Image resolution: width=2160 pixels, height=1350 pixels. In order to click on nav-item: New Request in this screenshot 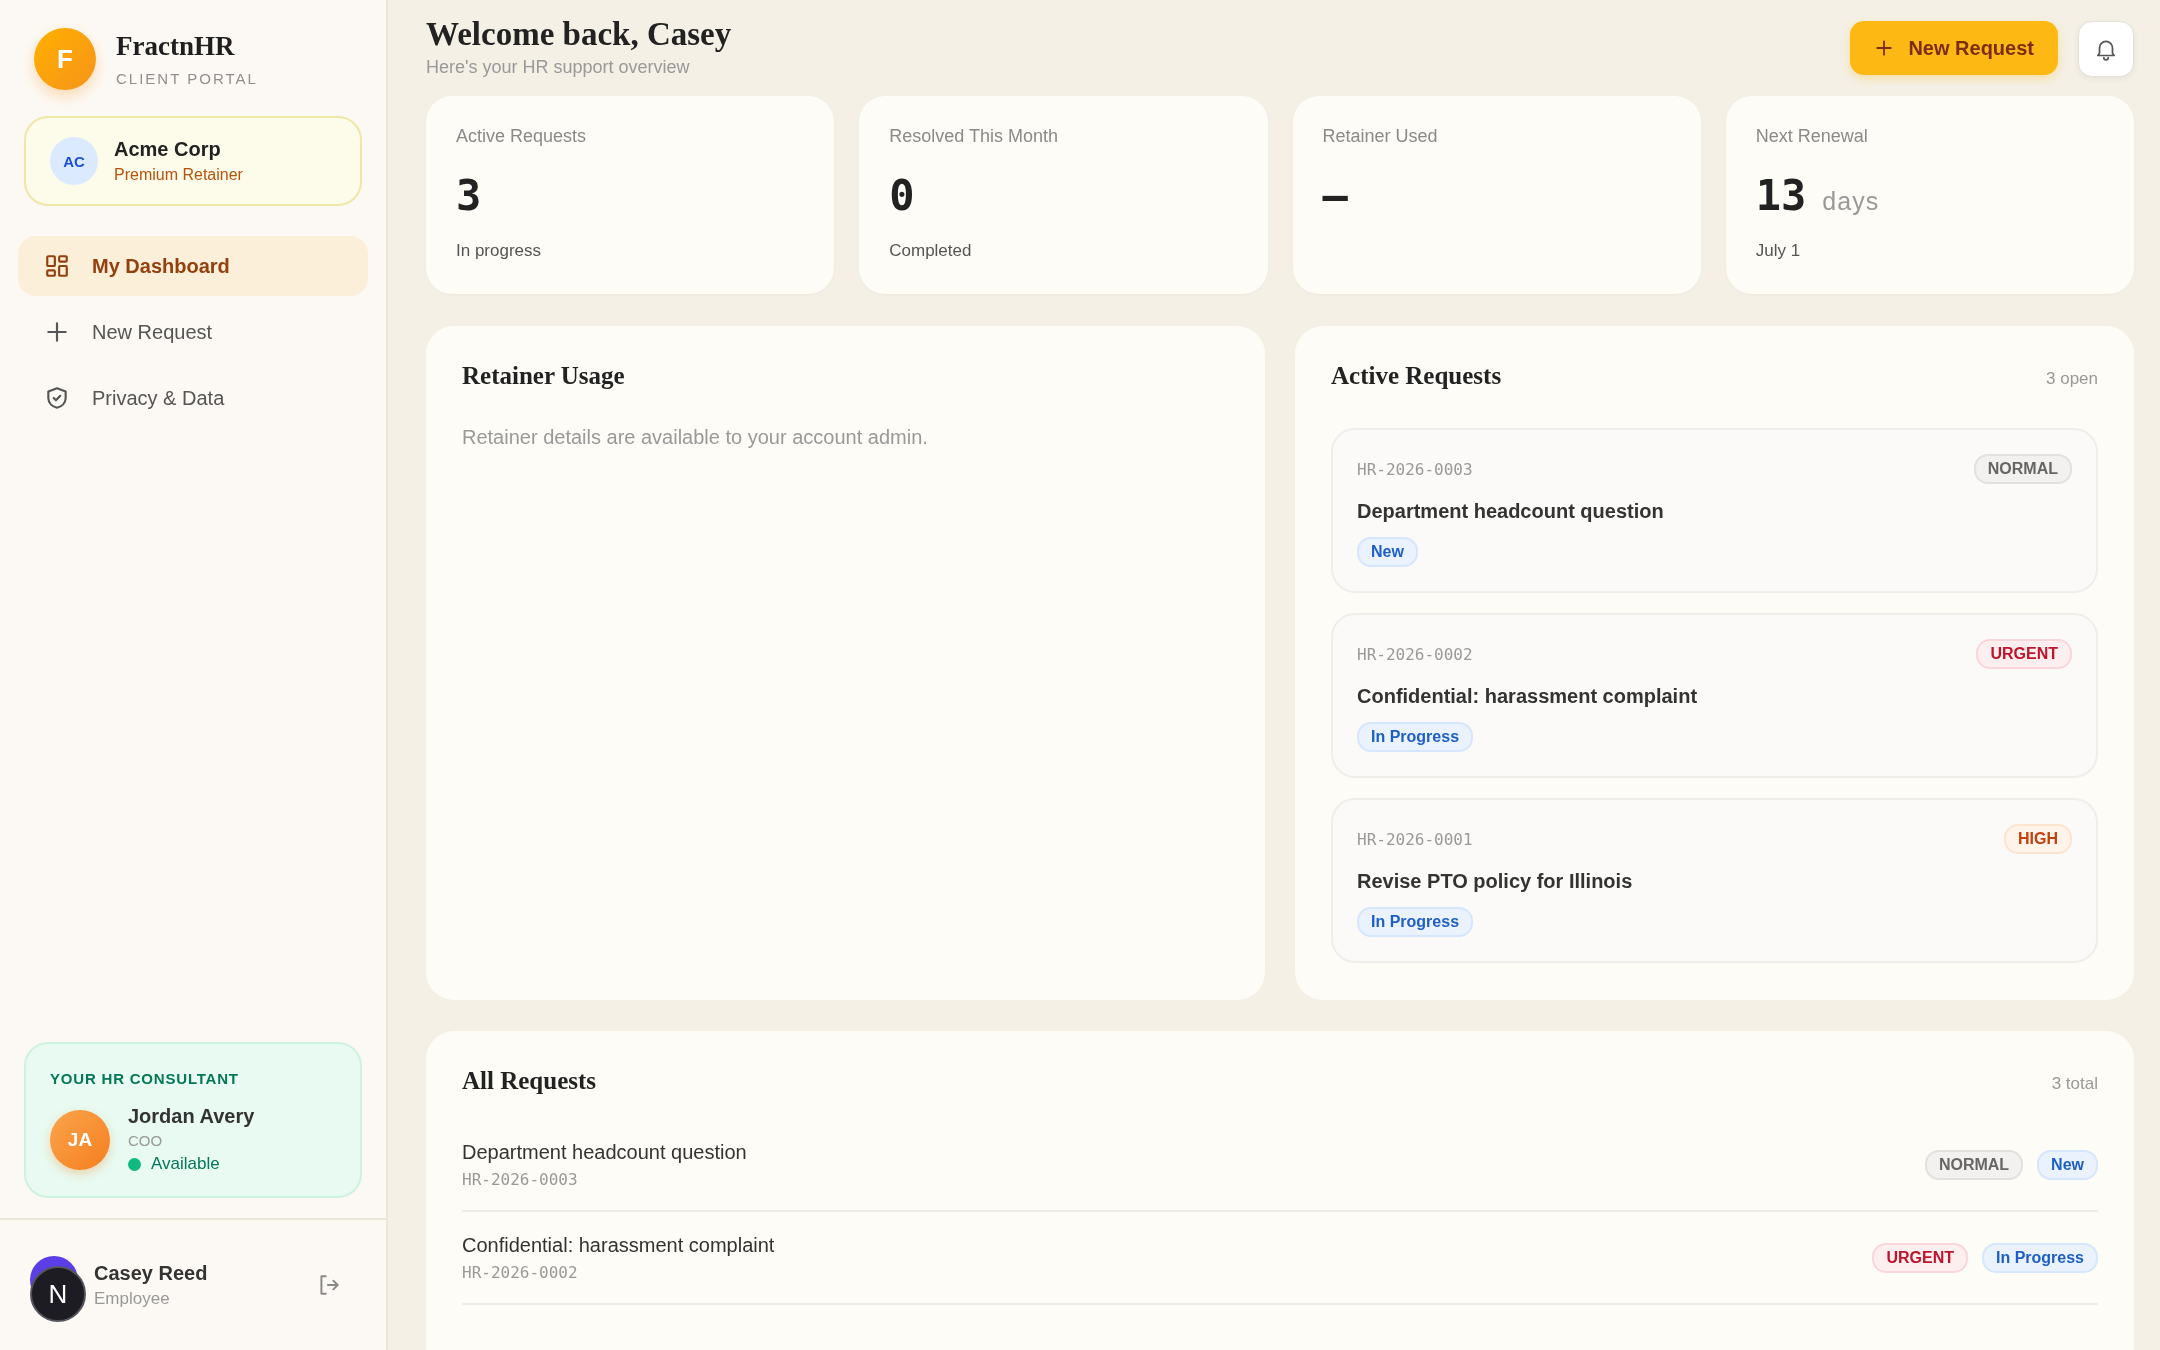, I will do `click(193, 332)`.